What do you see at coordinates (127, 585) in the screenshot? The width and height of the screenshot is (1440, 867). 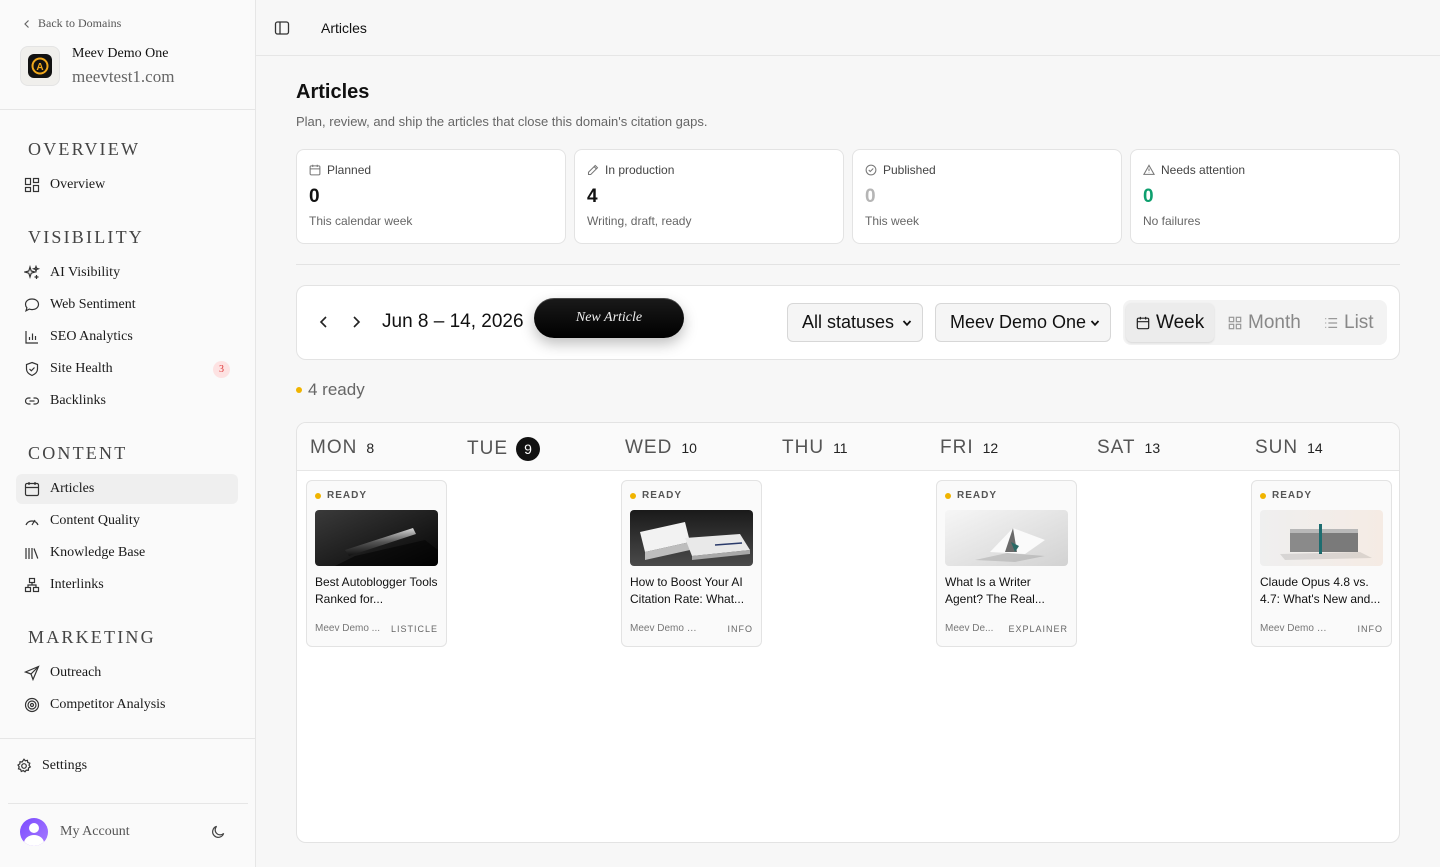 I see `sidebar-item-interlinks: Interlinks` at bounding box center [127, 585].